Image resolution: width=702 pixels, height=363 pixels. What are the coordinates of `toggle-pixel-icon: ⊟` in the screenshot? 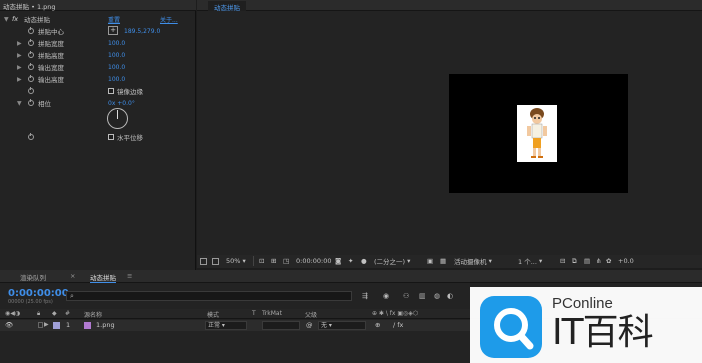 It's located at (562, 261).